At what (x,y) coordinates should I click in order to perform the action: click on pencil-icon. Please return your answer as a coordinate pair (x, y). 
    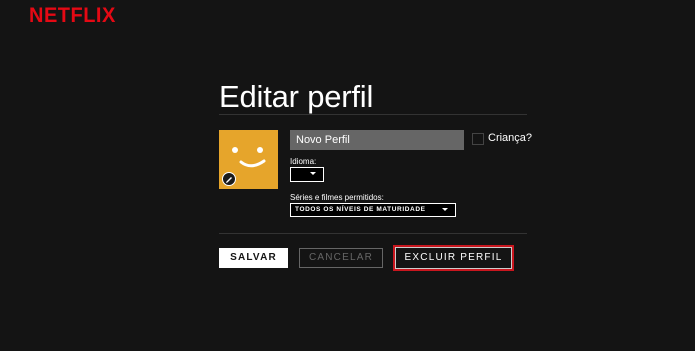
    Looking at the image, I should click on (229, 179).